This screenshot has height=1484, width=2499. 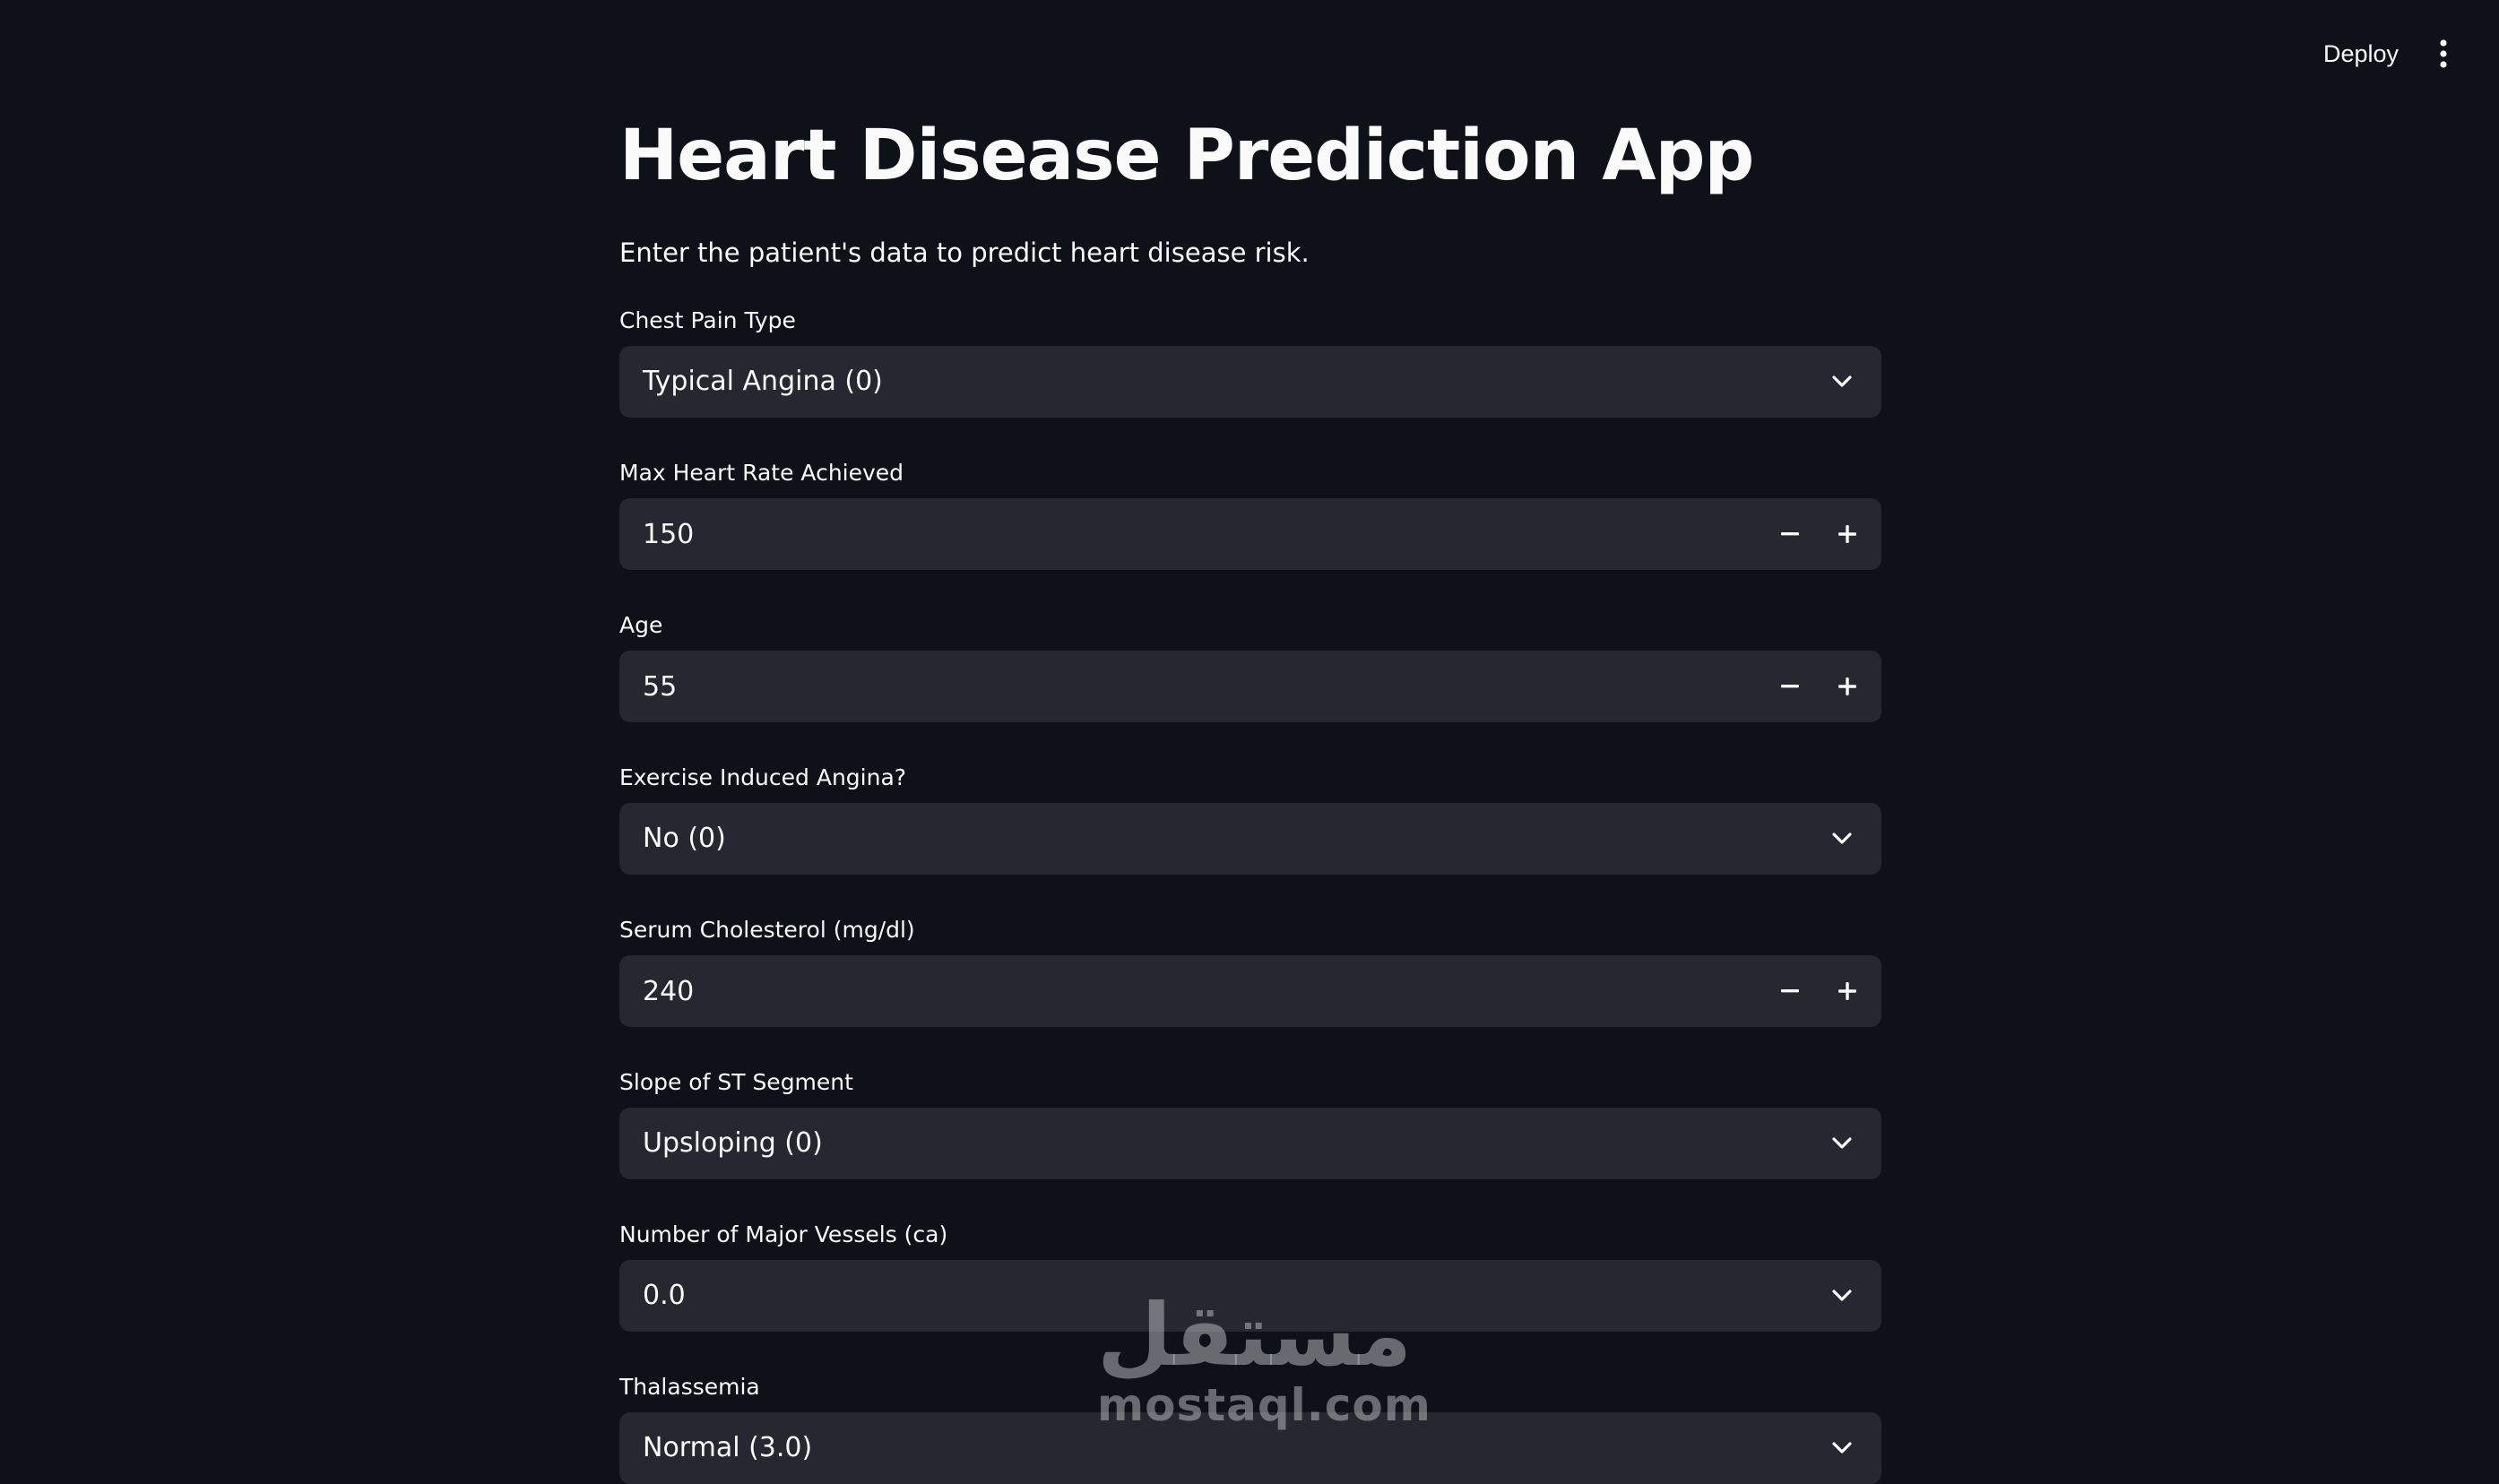 I want to click on cholesterol-decrement-button, so click(x=1790, y=991).